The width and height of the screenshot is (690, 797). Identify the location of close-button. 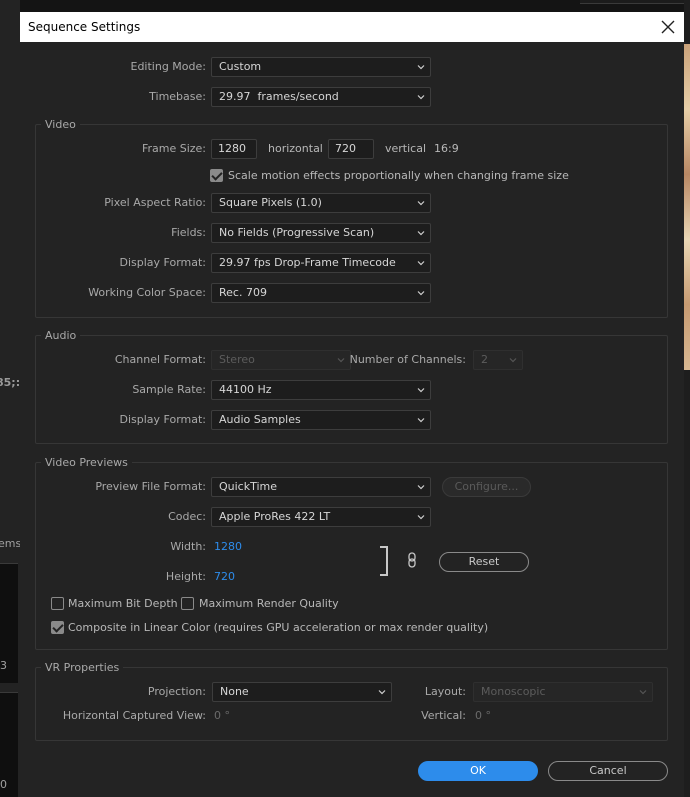
(668, 27).